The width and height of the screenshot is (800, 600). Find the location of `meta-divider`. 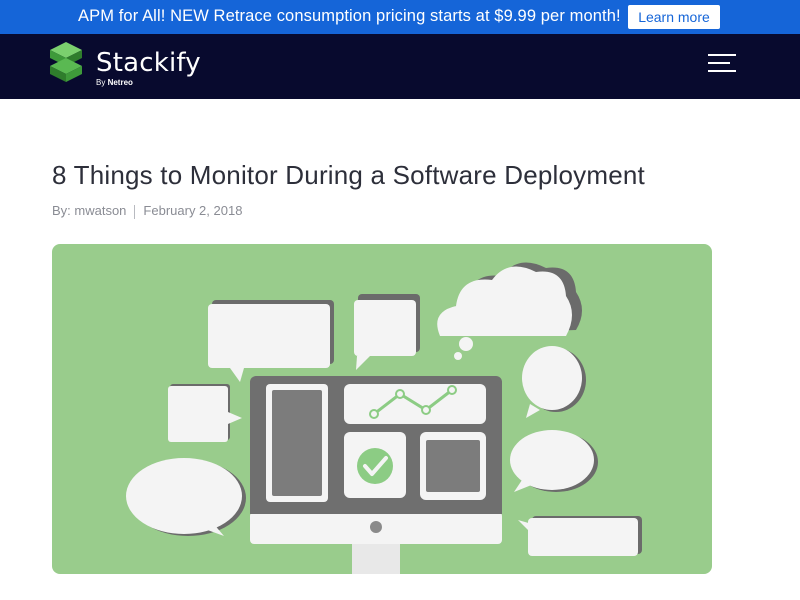

meta-divider is located at coordinates (135, 211).